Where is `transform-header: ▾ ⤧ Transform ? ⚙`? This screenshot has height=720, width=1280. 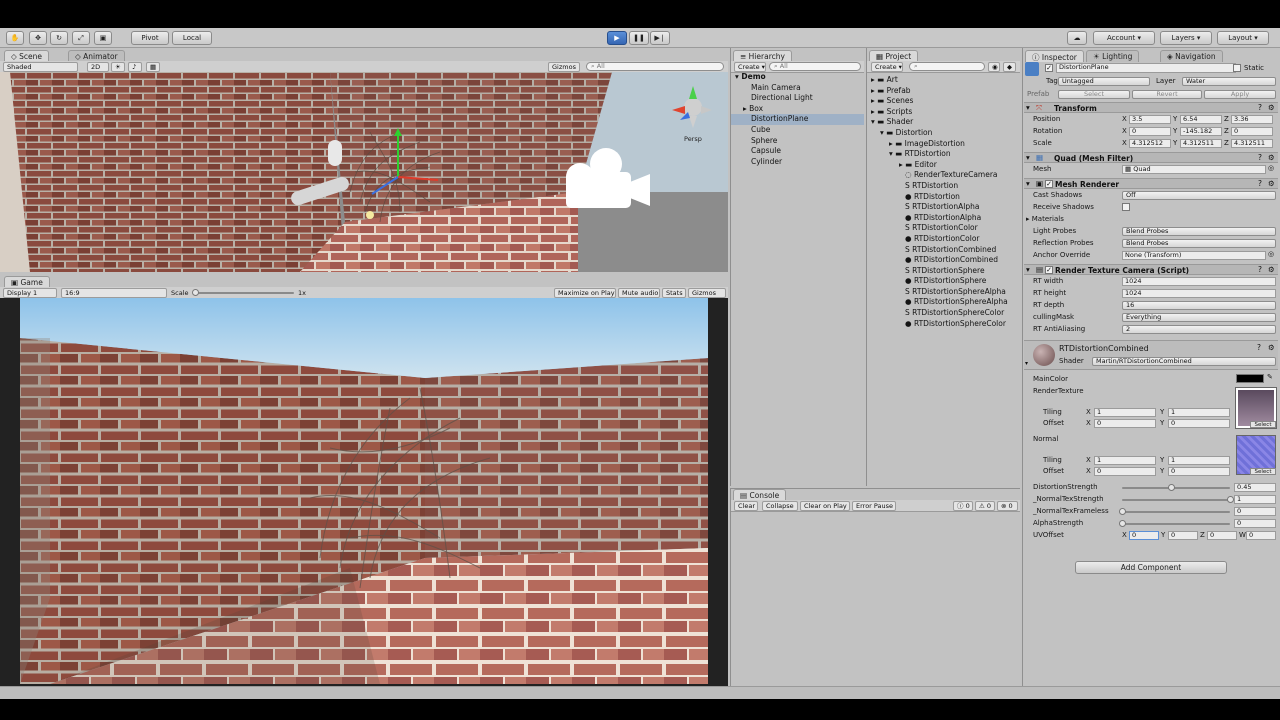 transform-header: ▾ ⤧ Transform ? ⚙ is located at coordinates (1151, 107).